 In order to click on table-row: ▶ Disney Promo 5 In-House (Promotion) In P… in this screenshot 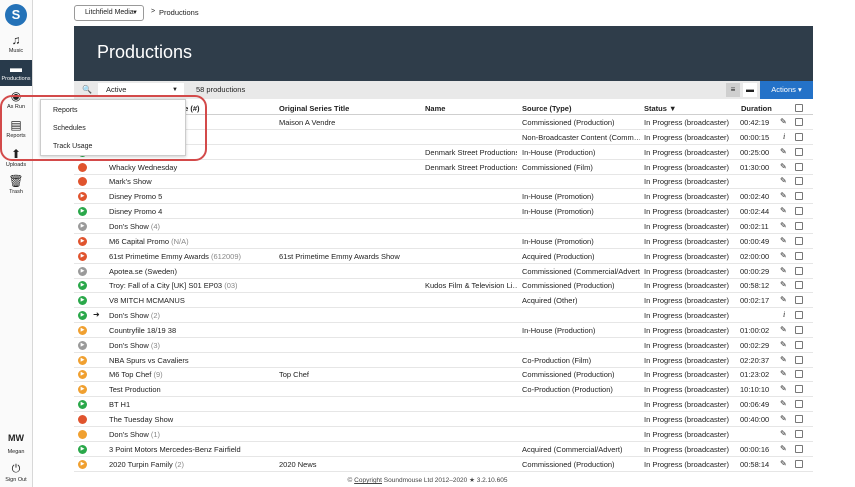, I will do `click(443, 197)`.